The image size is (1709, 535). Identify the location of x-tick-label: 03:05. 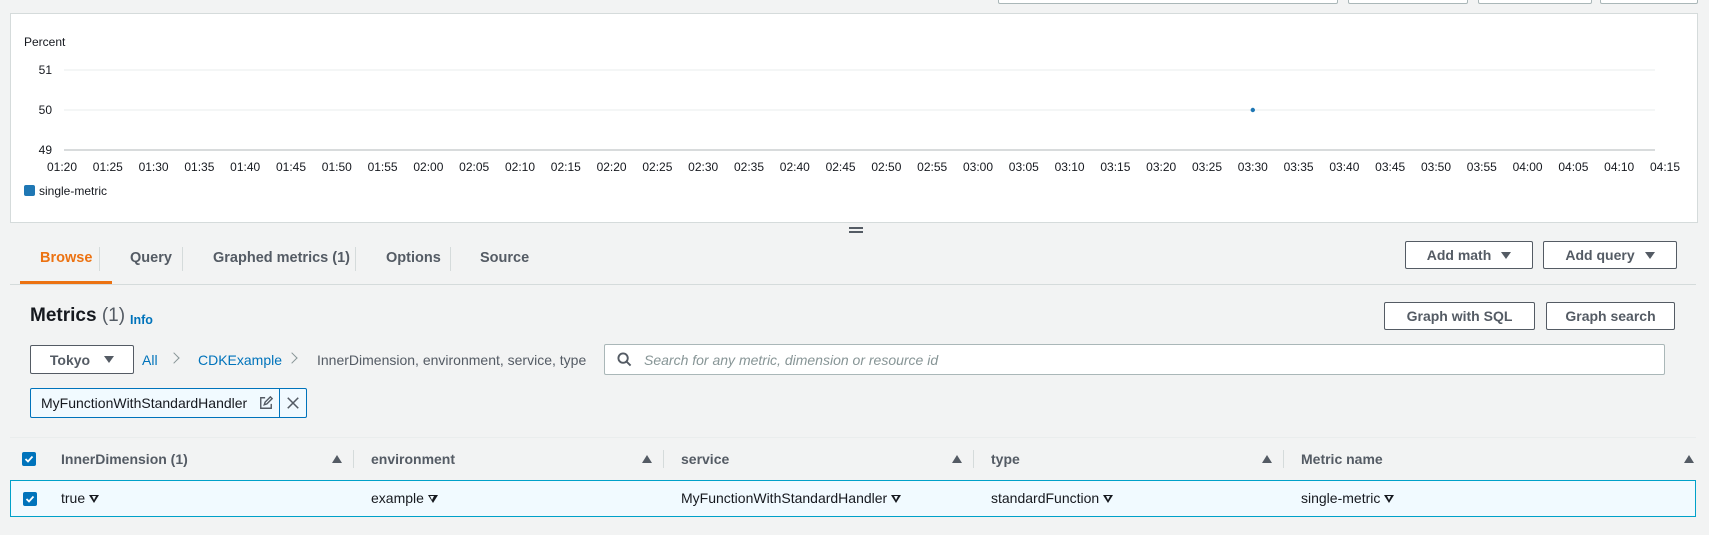
(1024, 167).